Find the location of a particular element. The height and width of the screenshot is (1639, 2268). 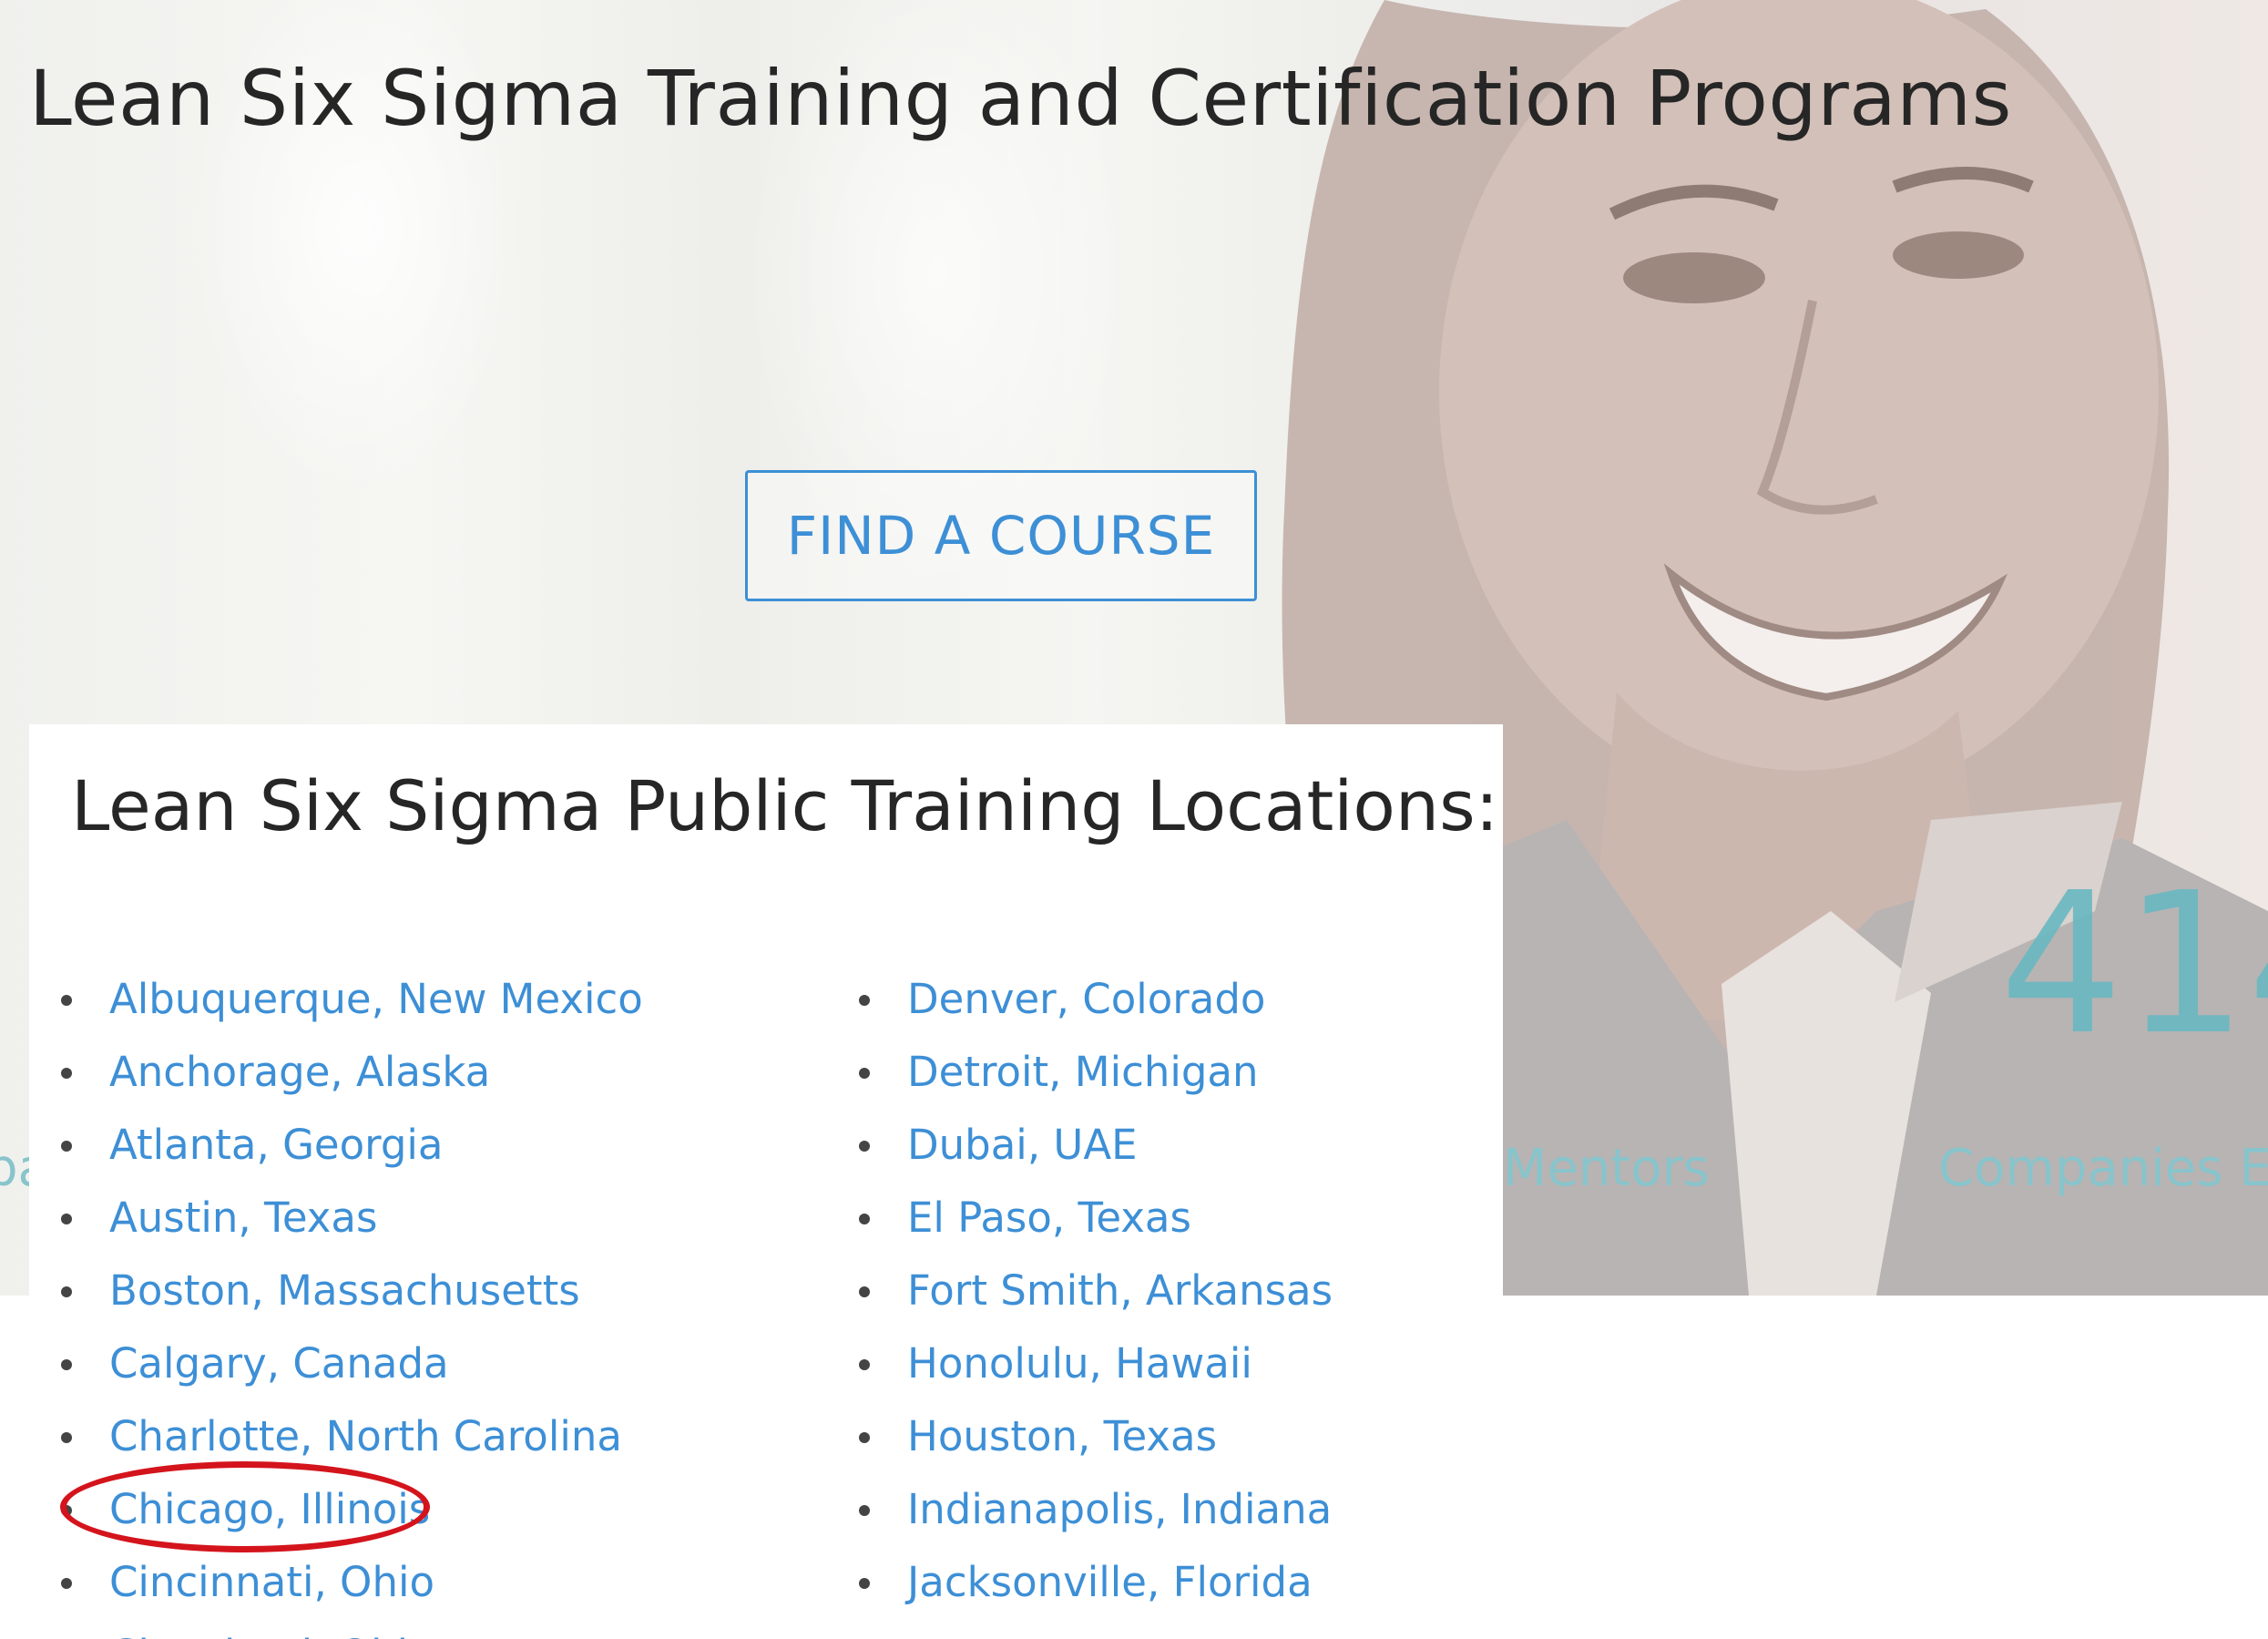

location-link-albuquerque: Albuquerque, New Mexico is located at coordinates (376, 999).